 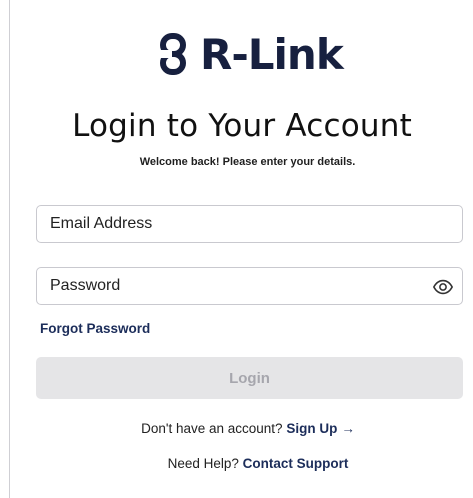 What do you see at coordinates (247, 162) in the screenshot?
I see `page-subtitle: Welcome back! Please enter your details.` at bounding box center [247, 162].